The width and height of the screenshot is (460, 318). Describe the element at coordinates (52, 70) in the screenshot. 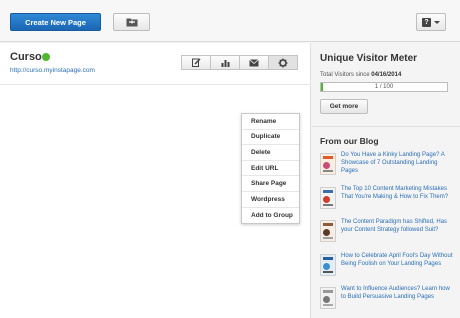

I see `page-url-link: http://curso.myinstapage.com` at that location.